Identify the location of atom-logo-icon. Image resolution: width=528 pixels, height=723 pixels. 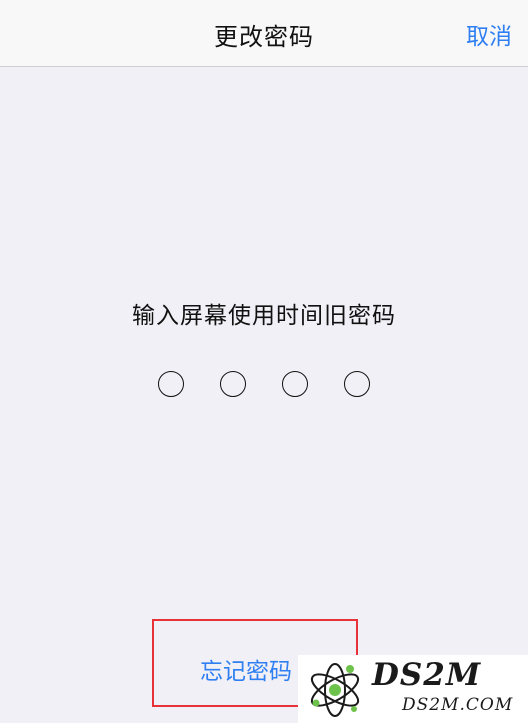
(335, 690).